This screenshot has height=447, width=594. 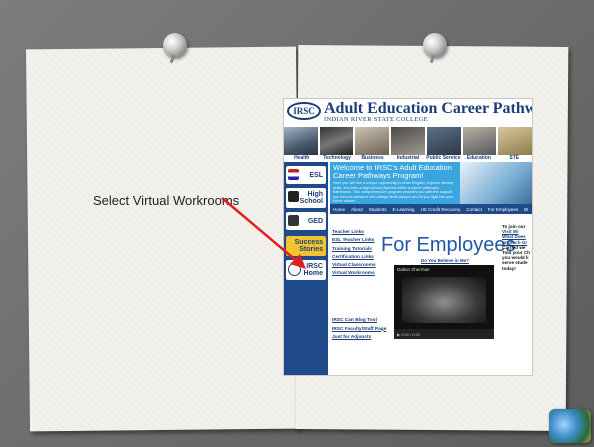 I want to click on category-label: Education, so click(x=478, y=158).